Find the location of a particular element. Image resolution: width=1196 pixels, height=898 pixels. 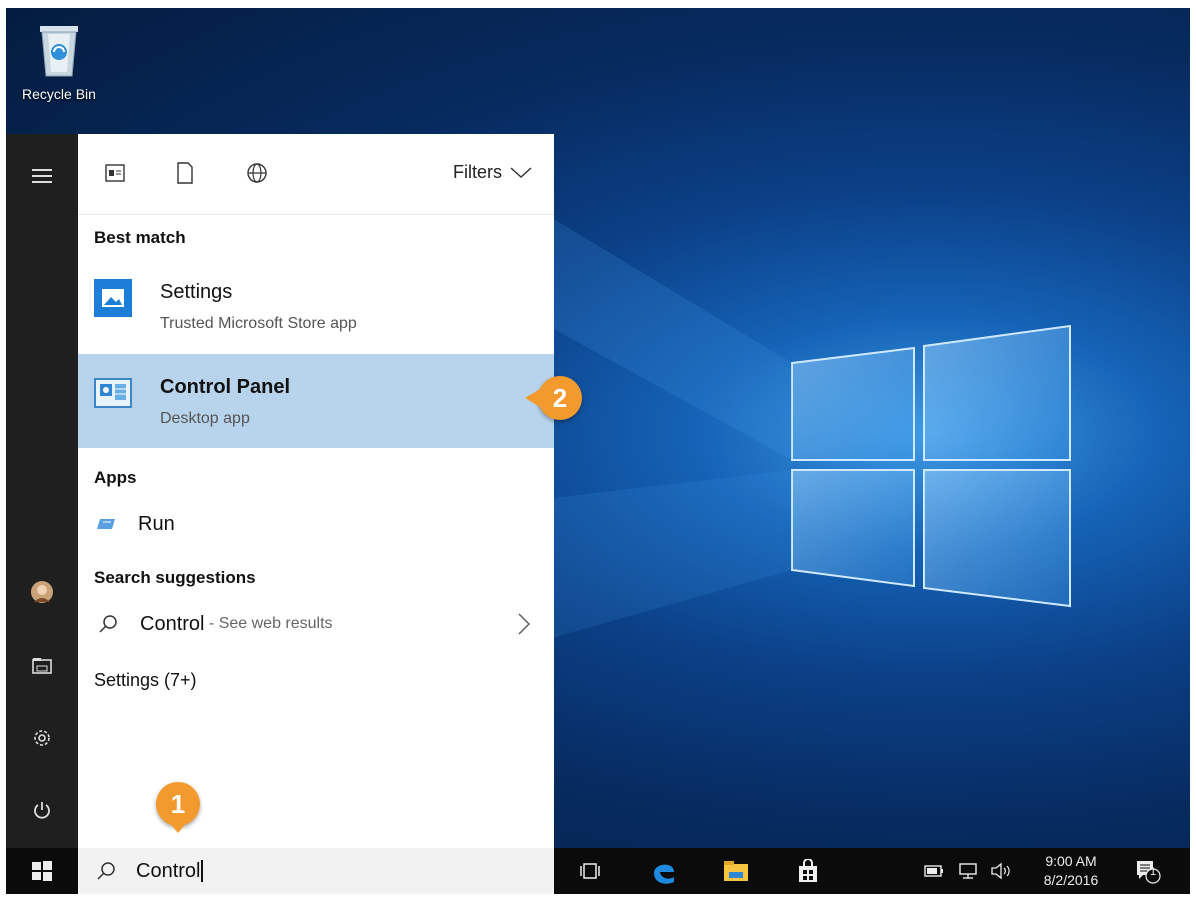

taskbar-search-box: Control is located at coordinates (316, 871).